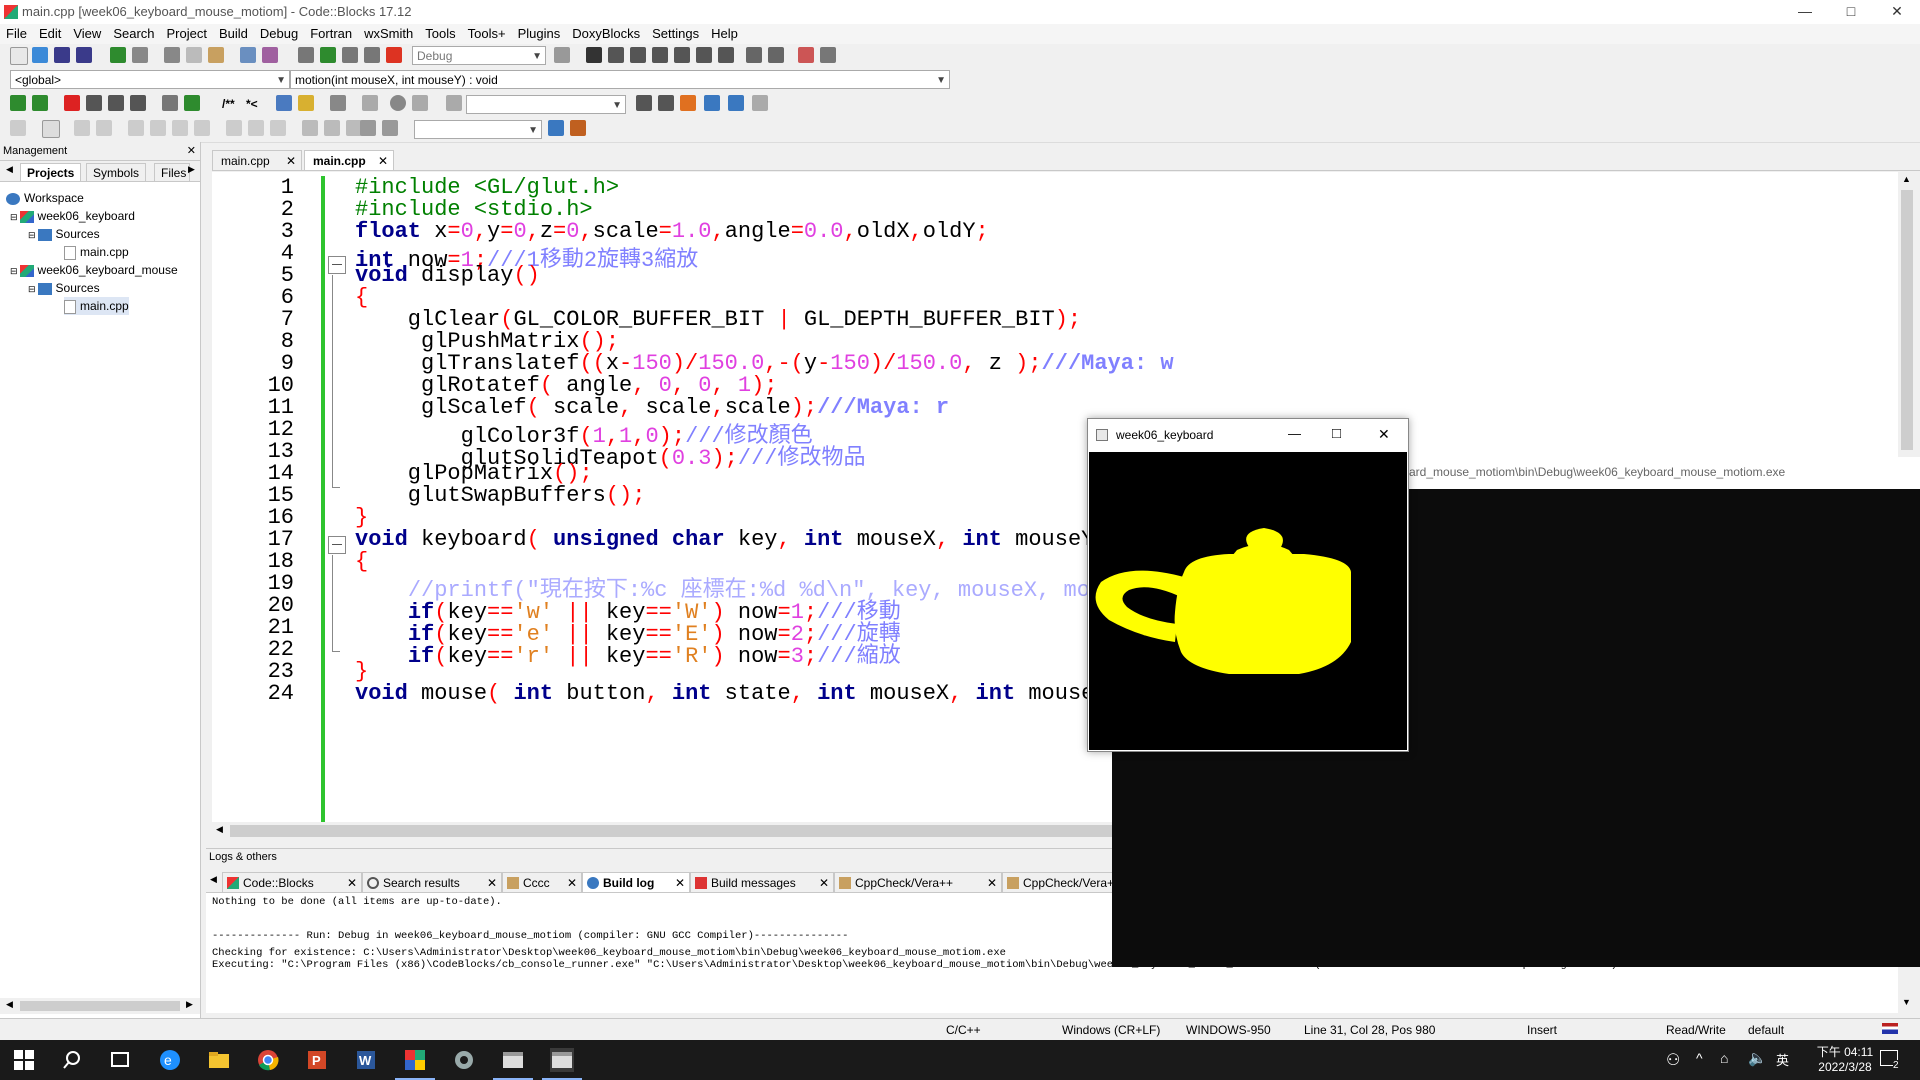  What do you see at coordinates (64, 234) in the screenshot?
I see `tree-folder-sources: ⊟ Sources` at bounding box center [64, 234].